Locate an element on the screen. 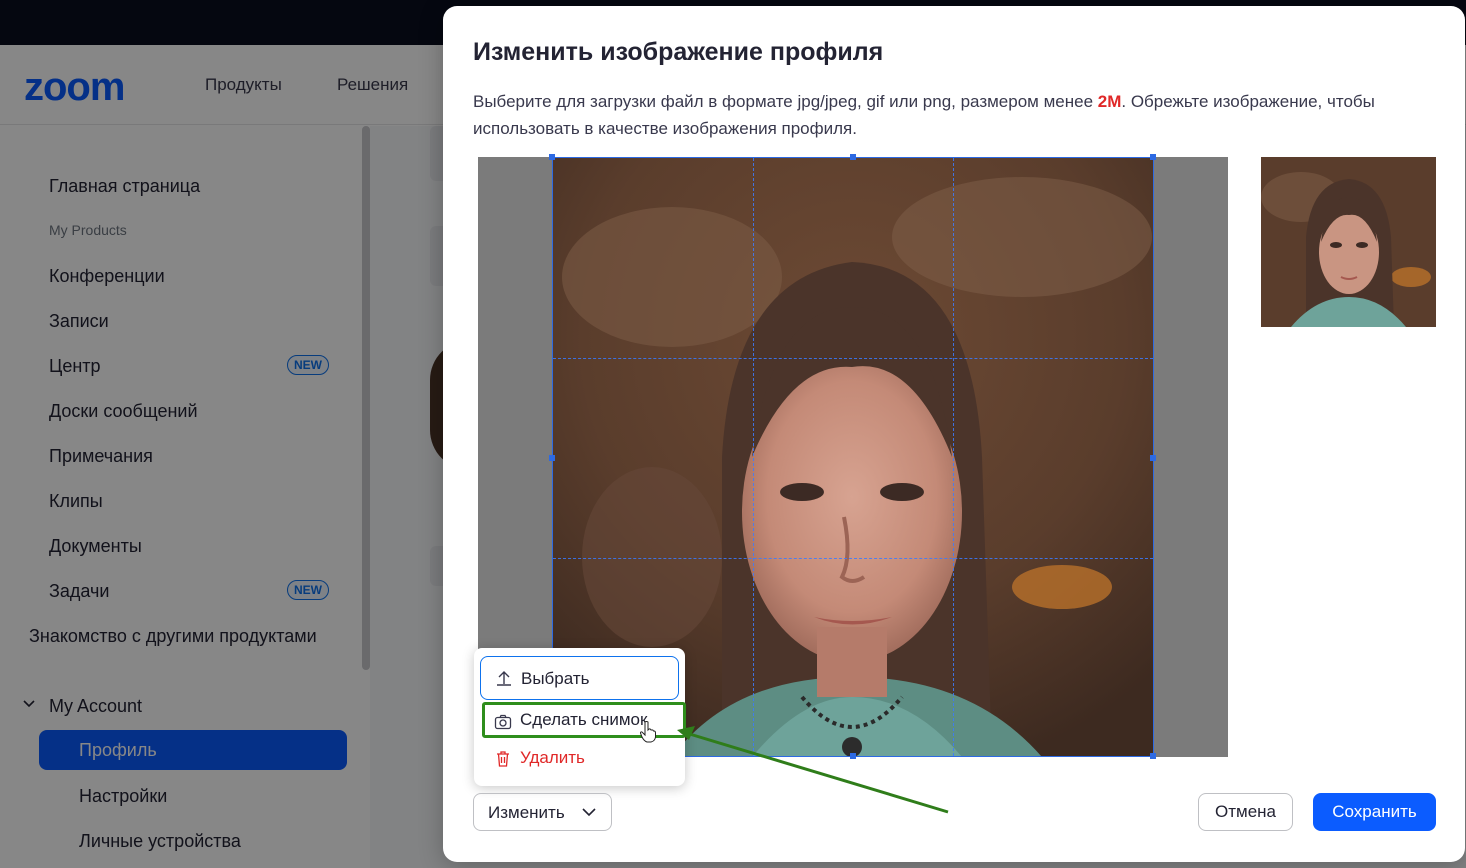  cancel-button: Отмена is located at coordinates (1245, 812).